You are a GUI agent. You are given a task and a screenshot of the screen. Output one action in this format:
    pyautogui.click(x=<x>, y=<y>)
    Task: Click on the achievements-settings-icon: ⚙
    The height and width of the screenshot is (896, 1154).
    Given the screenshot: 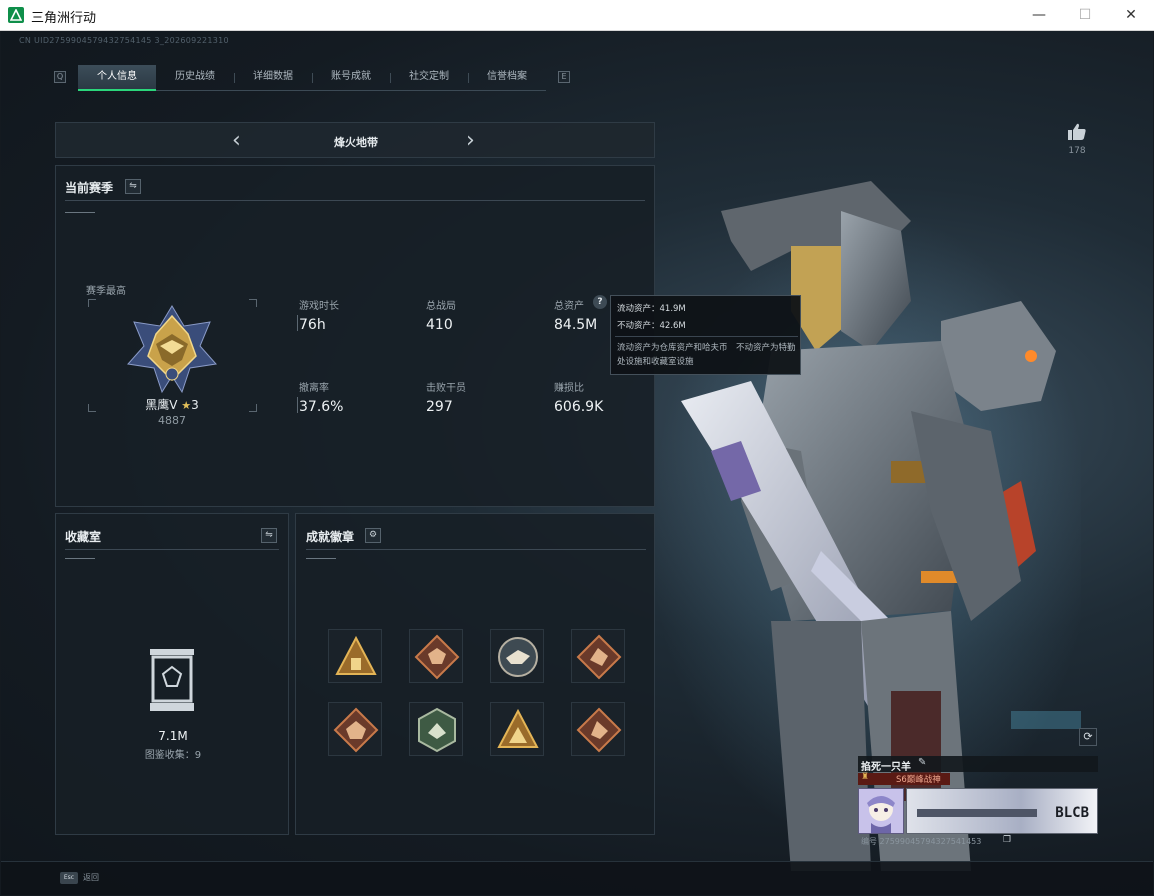 What is the action you would take?
    pyautogui.click(x=373, y=535)
    